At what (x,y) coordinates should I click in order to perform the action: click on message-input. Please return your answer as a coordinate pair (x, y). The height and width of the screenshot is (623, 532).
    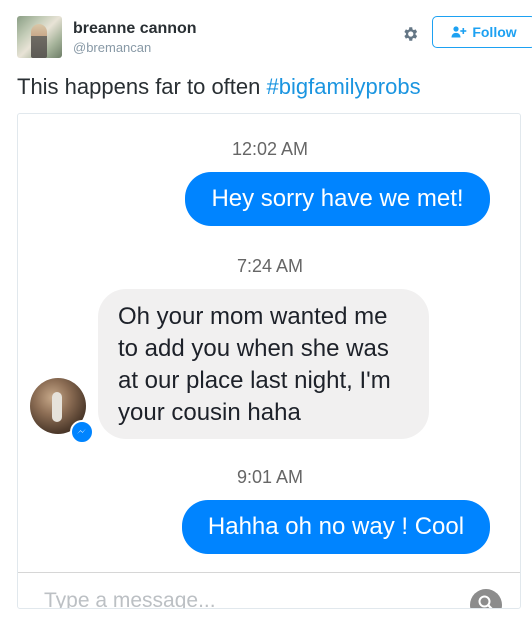
    Looking at the image, I should click on (244, 597).